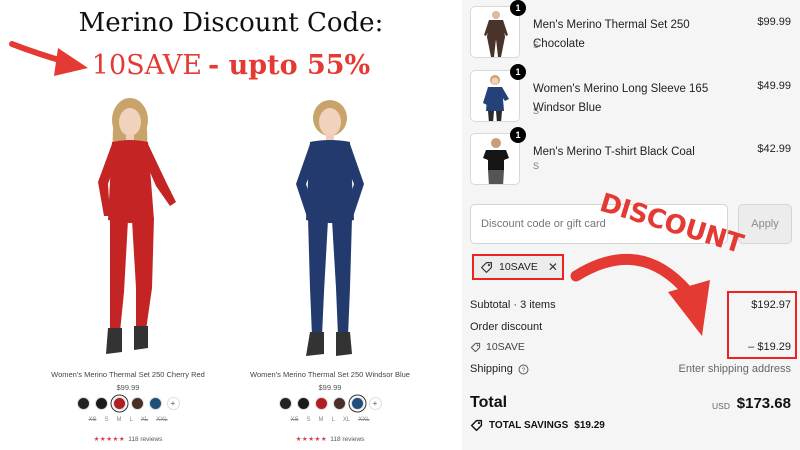 This screenshot has height=450, width=800. What do you see at coordinates (611, 34) in the screenshot?
I see `line-item-name: Men's Merino Thermal Set 250 Chocolate` at bounding box center [611, 34].